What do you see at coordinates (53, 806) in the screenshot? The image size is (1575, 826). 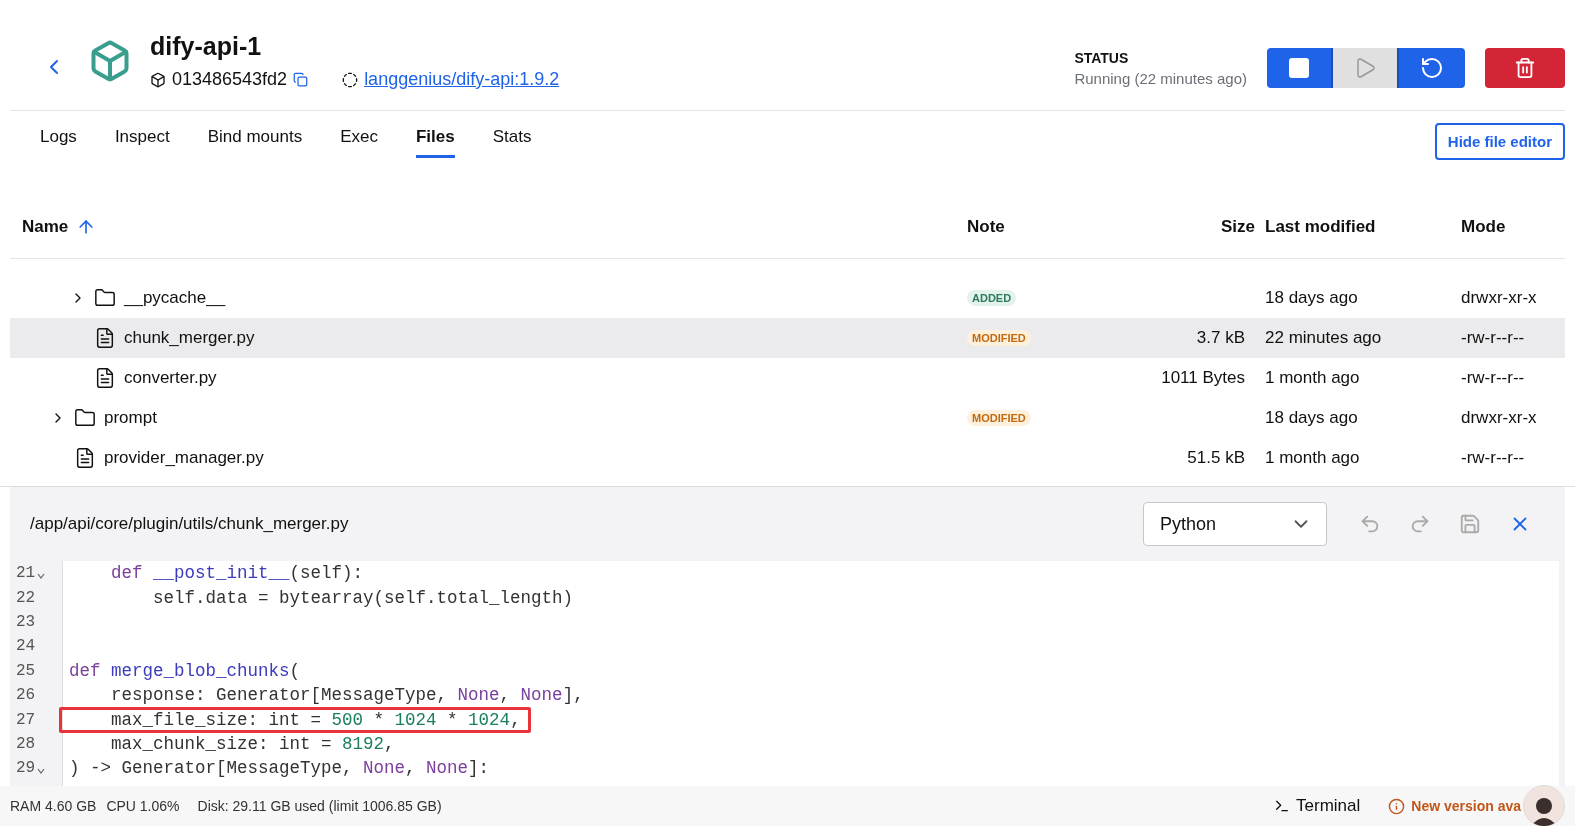 I see `resource-stat: RAM 4.60 GB` at bounding box center [53, 806].